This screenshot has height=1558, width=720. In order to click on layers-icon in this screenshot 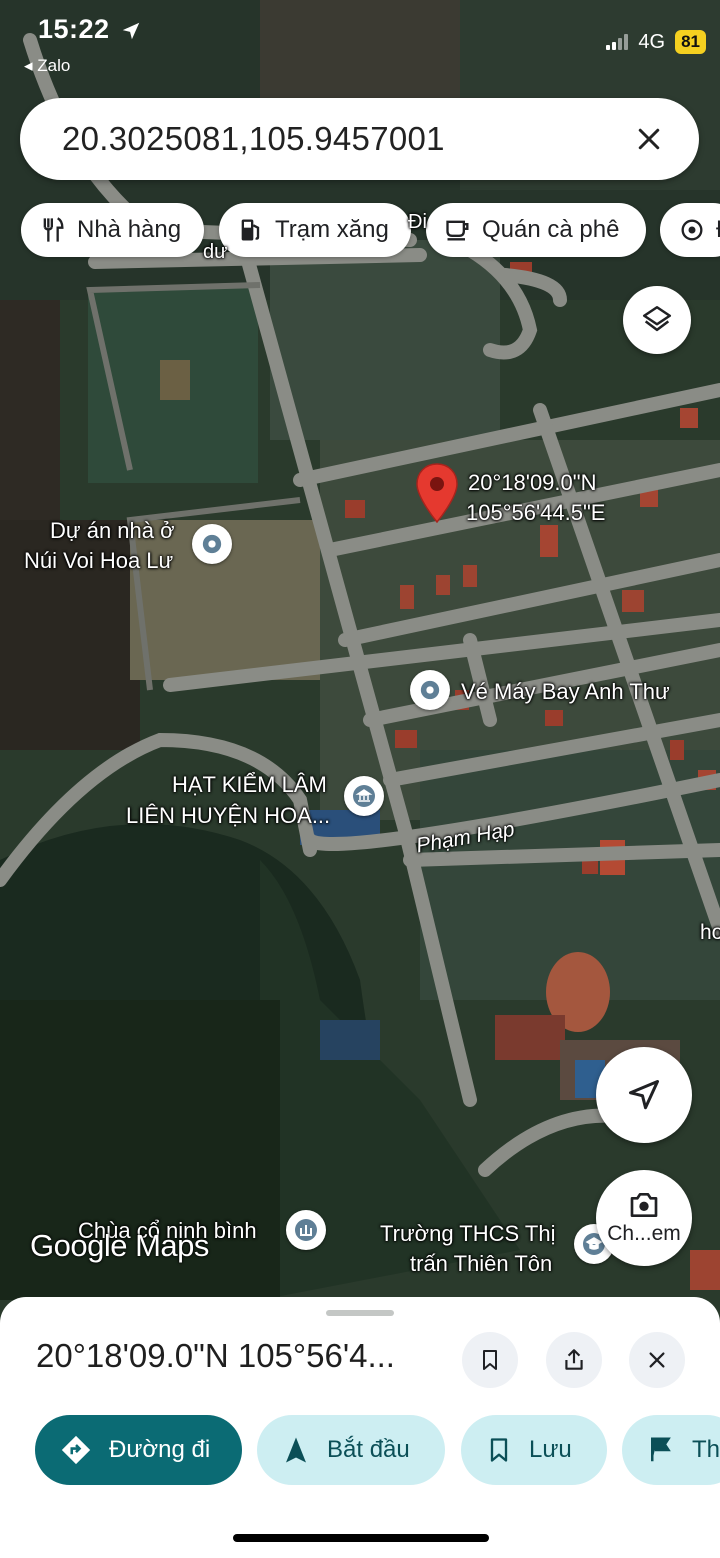, I will do `click(657, 318)`.